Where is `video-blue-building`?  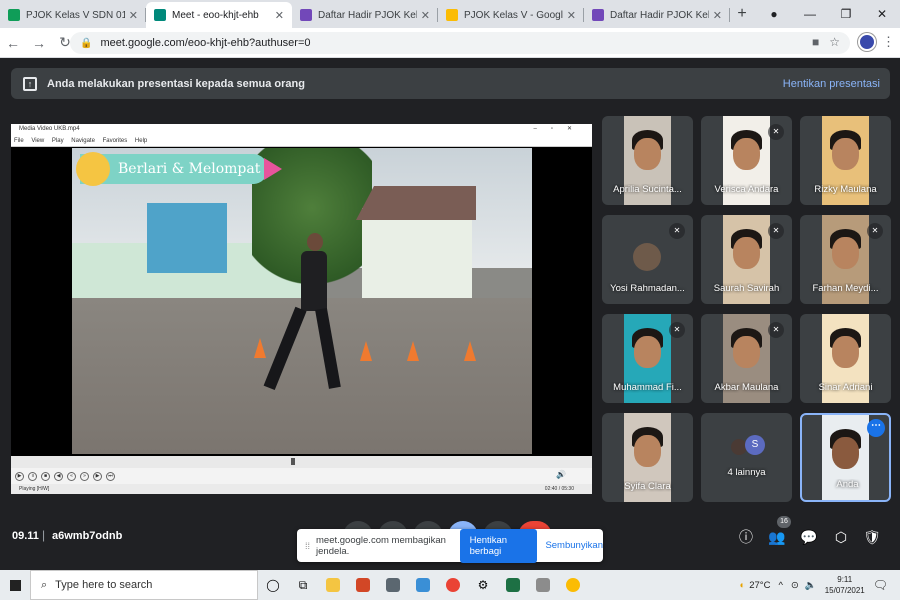 video-blue-building is located at coordinates (187, 238).